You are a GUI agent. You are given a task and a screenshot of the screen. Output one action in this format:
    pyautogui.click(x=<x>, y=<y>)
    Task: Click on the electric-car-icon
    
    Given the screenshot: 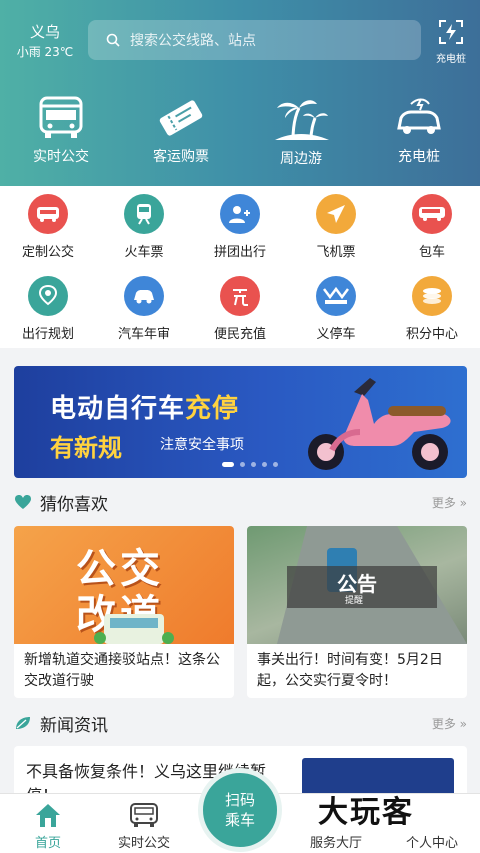 What is the action you would take?
    pyautogui.click(x=419, y=116)
    